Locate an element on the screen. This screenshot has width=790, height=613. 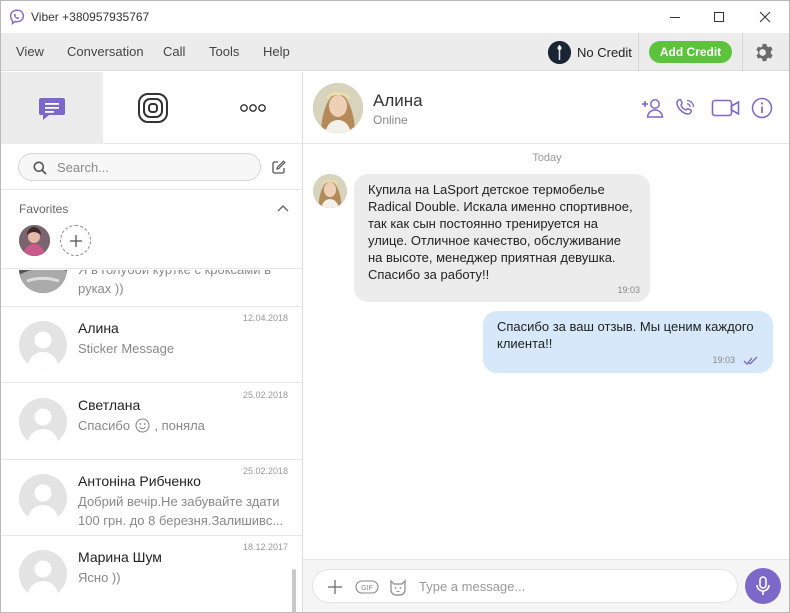
contact-status: Online is located at coordinates (390, 120).